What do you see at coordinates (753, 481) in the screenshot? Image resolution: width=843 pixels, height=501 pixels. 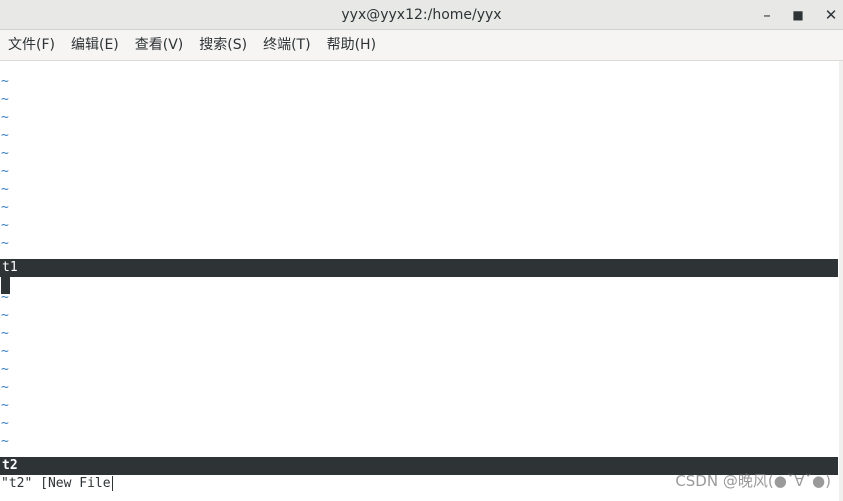 I see `watermark: CSDN @晚风(●ˇ∀ˇ●)` at bounding box center [753, 481].